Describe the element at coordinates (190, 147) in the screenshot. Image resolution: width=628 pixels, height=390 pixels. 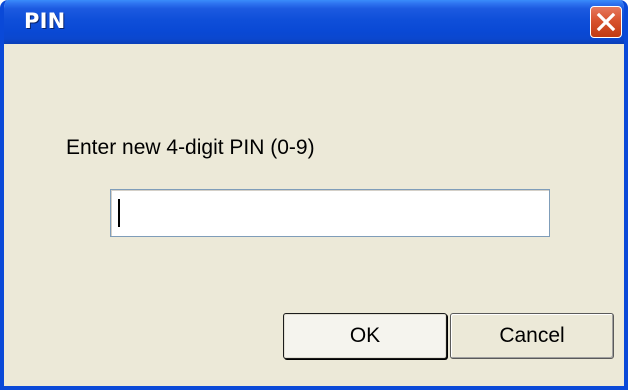
I see `pin-prompt-label: Enter new 4-digit PIN (0-9)` at that location.